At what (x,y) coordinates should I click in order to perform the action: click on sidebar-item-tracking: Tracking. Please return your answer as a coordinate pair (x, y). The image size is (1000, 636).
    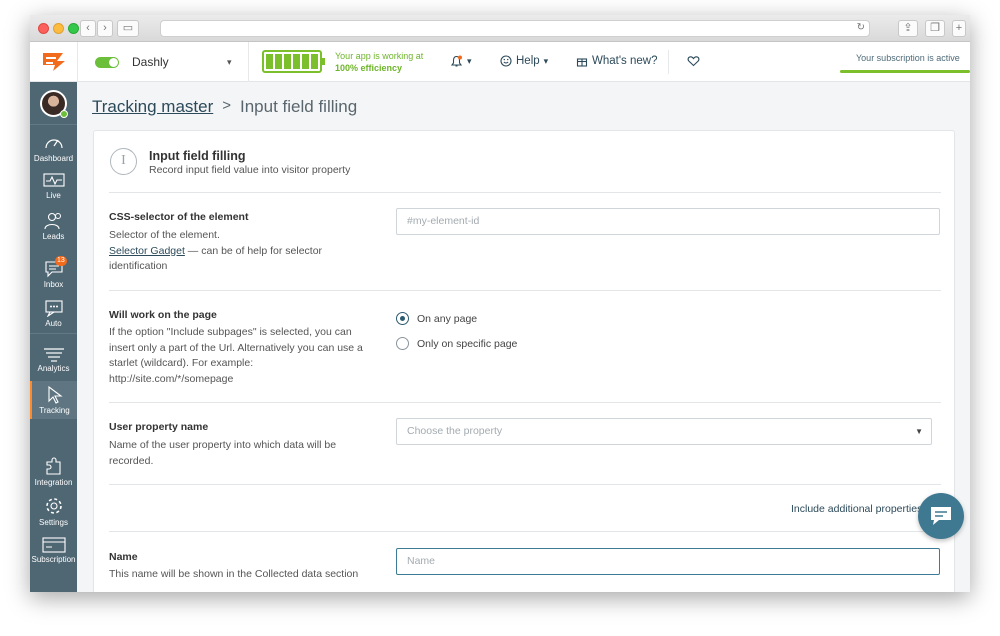
    Looking at the image, I should click on (53, 400).